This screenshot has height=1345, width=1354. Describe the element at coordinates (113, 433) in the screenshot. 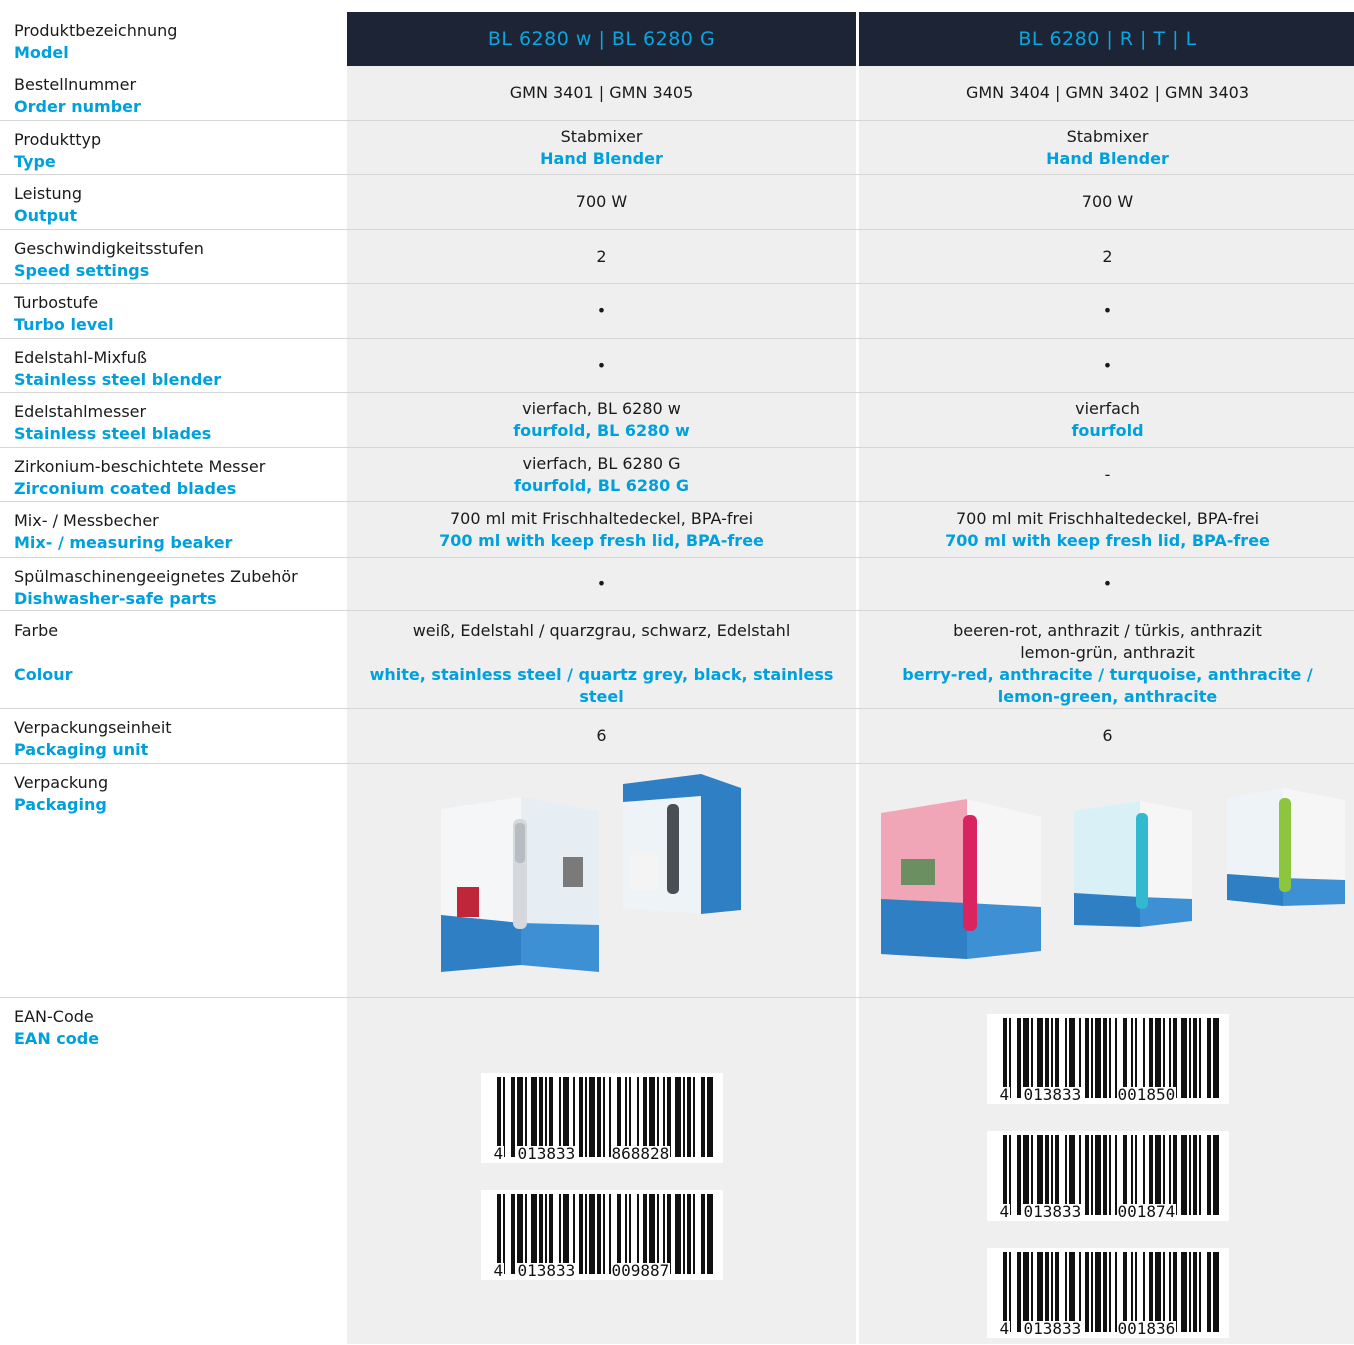

I see `label-en: Stainless steel blades` at that location.